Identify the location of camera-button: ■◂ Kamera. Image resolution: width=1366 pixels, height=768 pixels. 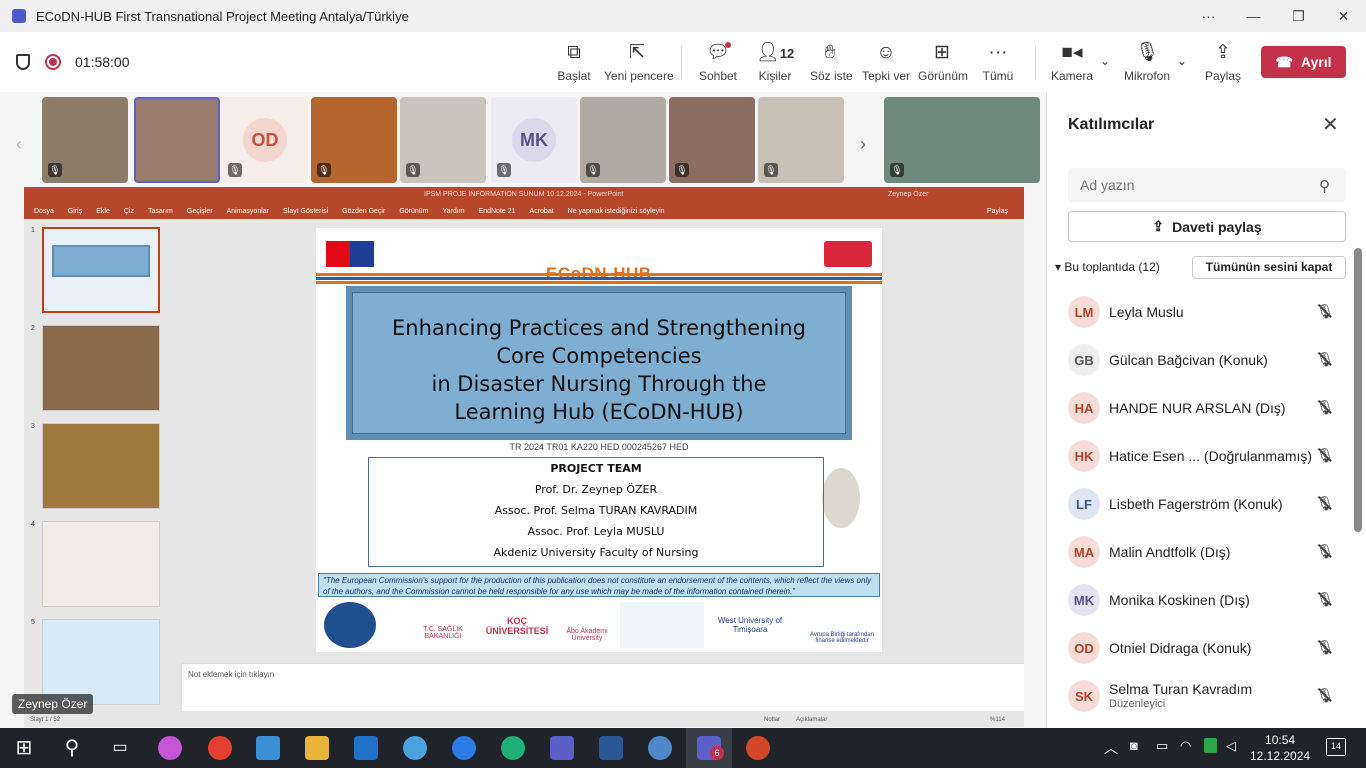
(1072, 62).